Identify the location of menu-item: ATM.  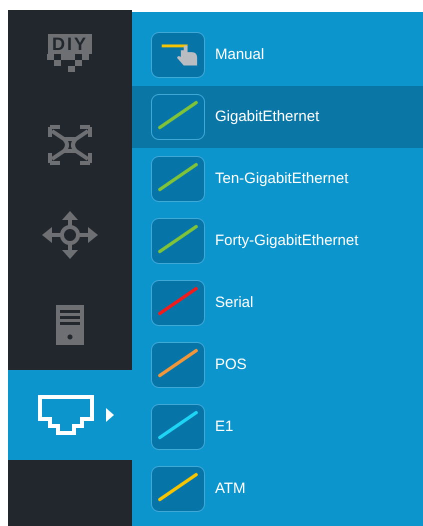
(277, 489).